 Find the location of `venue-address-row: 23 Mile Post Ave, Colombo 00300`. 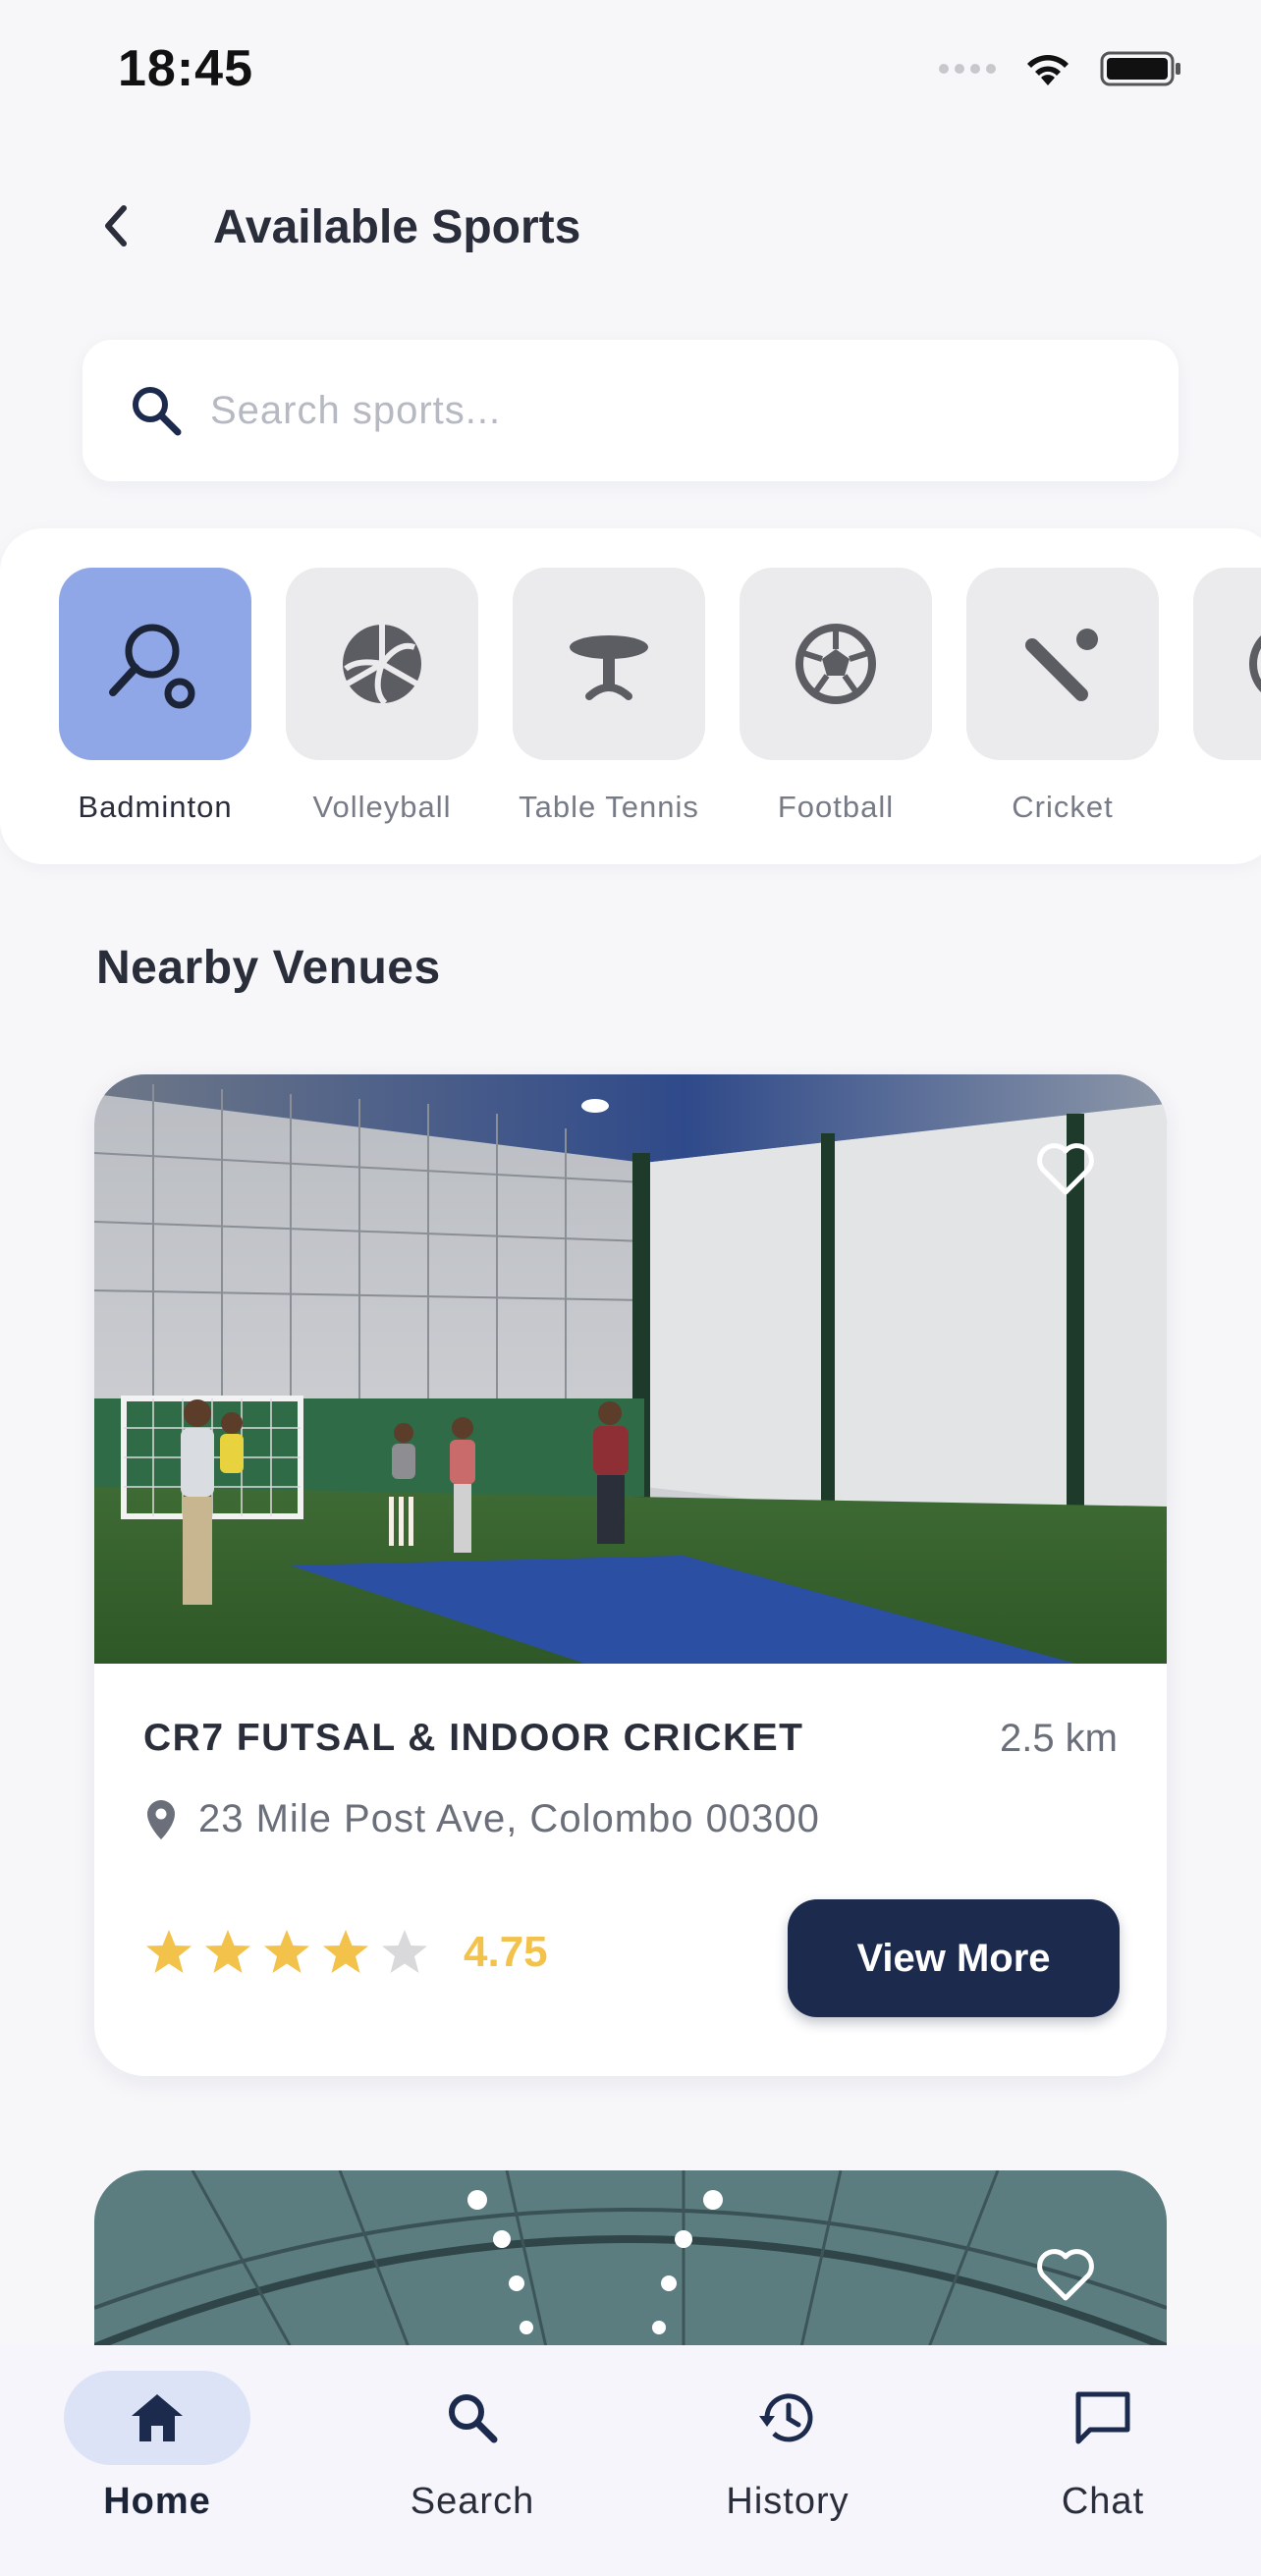

venue-address-row: 23 Mile Post Ave, Colombo 00300 is located at coordinates (481, 1819).